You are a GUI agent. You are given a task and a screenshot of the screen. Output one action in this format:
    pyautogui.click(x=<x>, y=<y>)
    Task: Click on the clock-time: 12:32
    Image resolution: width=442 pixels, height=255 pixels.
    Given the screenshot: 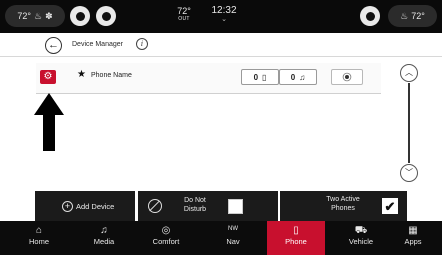 What is the action you would take?
    pyautogui.click(x=224, y=10)
    